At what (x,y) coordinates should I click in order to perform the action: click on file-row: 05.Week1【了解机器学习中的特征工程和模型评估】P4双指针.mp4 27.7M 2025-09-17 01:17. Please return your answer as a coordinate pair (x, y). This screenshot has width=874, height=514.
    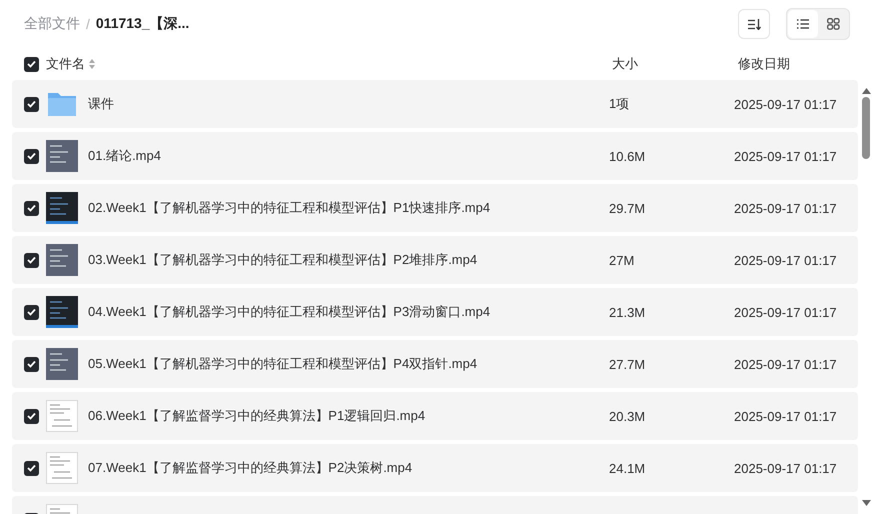
    Looking at the image, I should click on (435, 364).